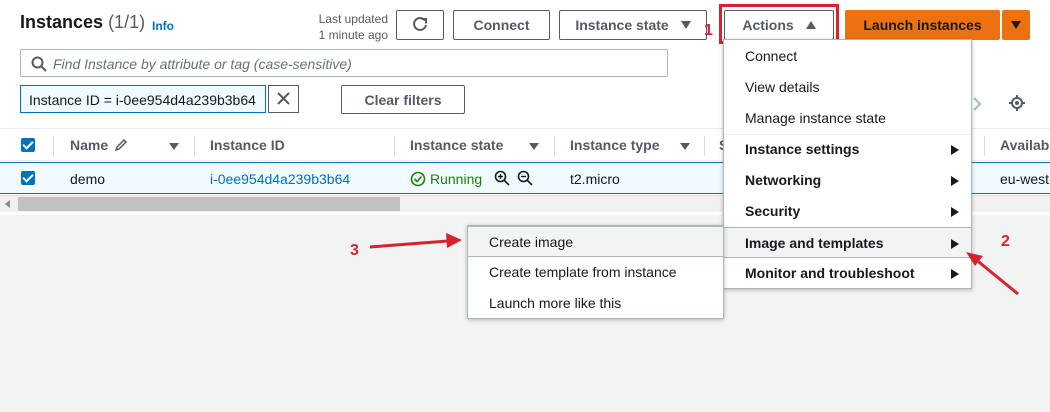  I want to click on annotation-step-2: 2, so click(1005, 241).